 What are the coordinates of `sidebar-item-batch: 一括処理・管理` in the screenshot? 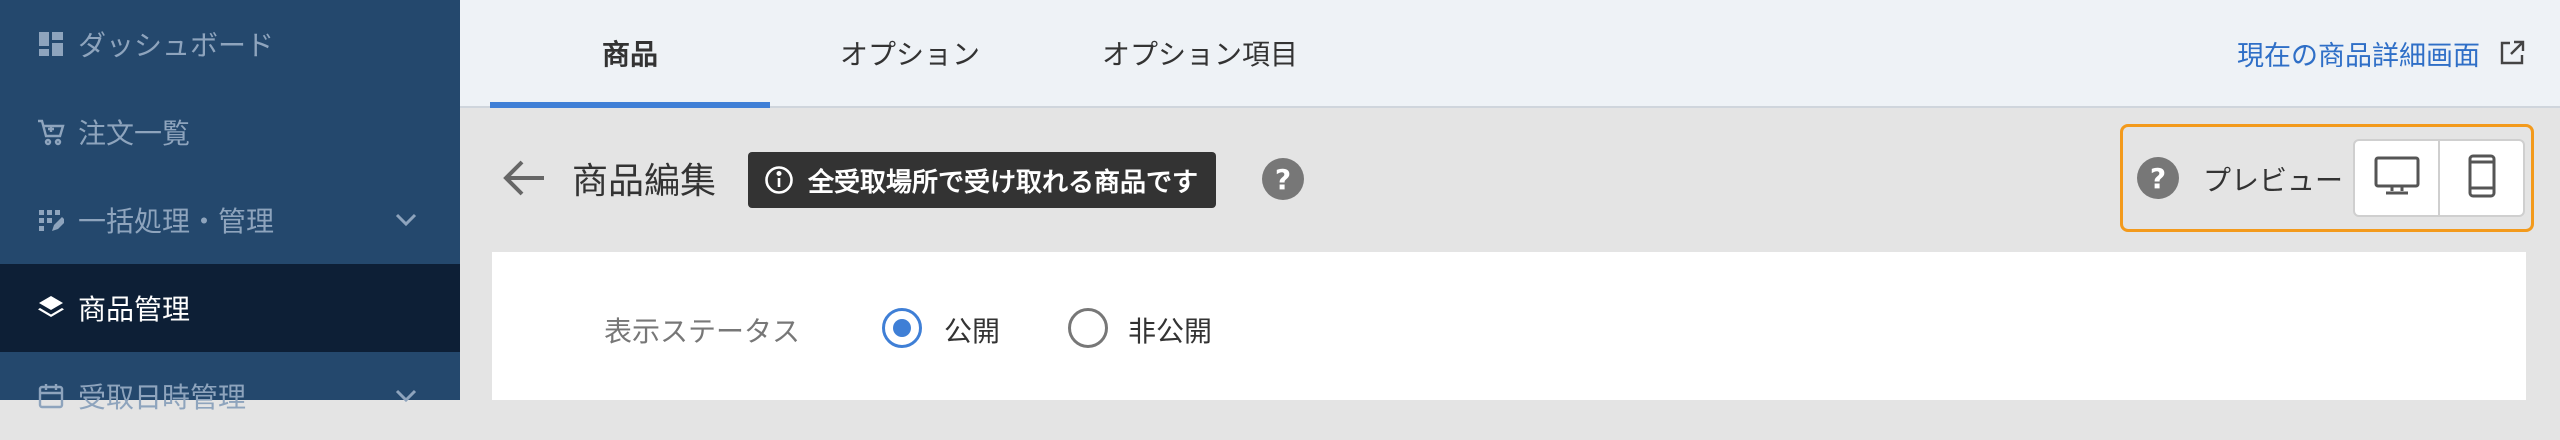 It's located at (230, 220).